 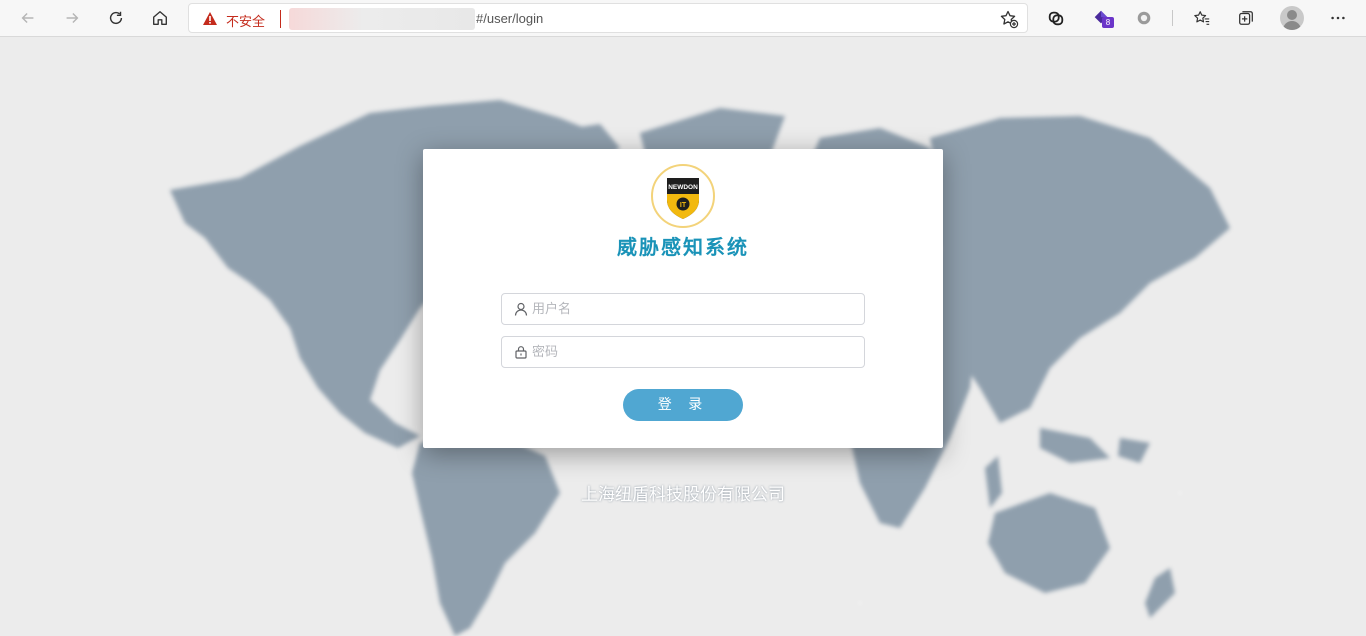 I want to click on logo-badge-text: IT, so click(x=683, y=205).